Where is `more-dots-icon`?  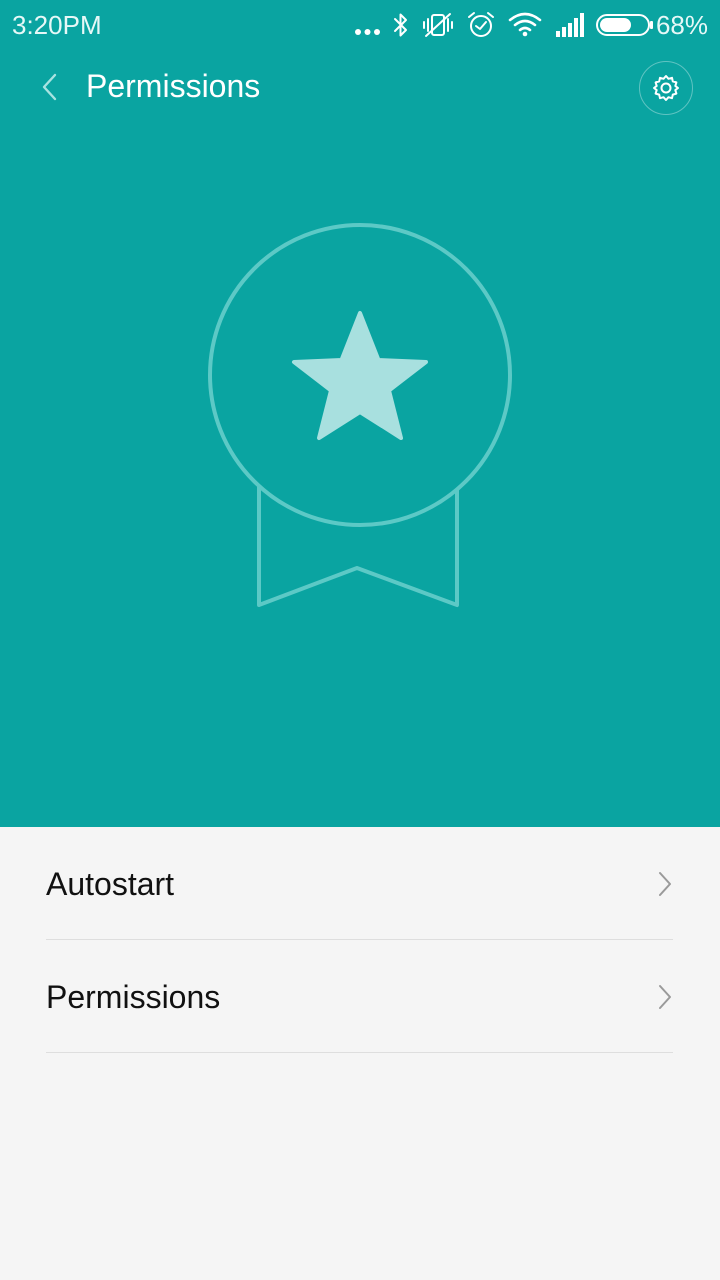 more-dots-icon is located at coordinates (367, 32).